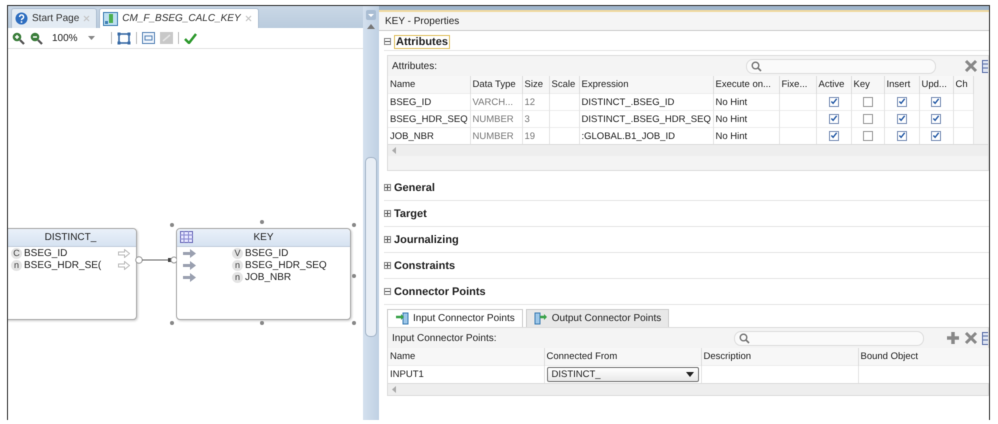  I want to click on table-cell: DISTINCT_.BSEG_ID, so click(646, 102).